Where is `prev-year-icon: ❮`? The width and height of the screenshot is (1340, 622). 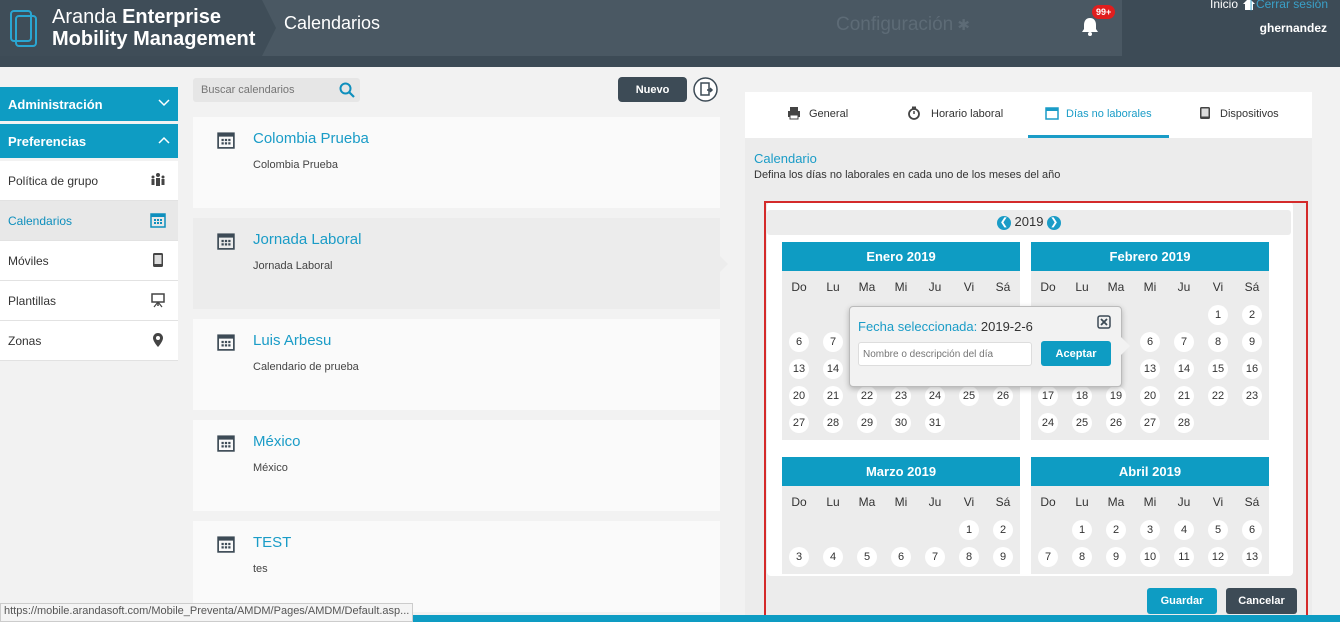 prev-year-icon: ❮ is located at coordinates (1003, 222).